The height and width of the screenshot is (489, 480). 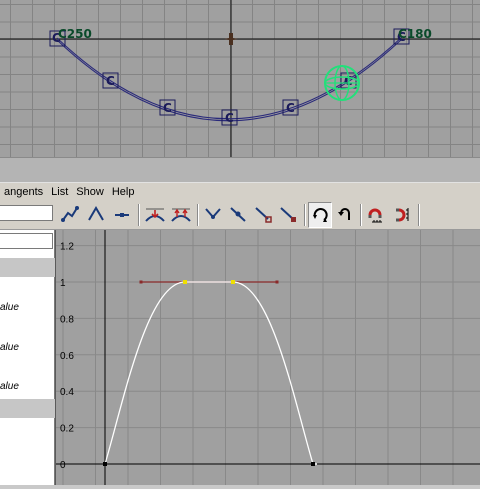 What do you see at coordinates (75, 34) in the screenshot?
I see `cv-label-left: C250` at bounding box center [75, 34].